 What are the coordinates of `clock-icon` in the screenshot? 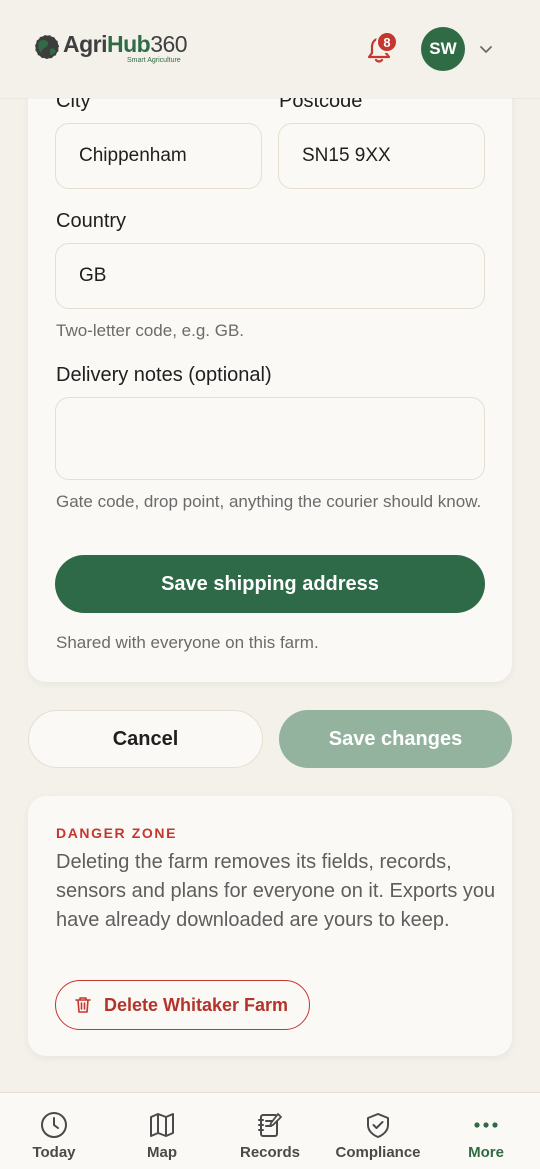 It's located at (54, 1125).